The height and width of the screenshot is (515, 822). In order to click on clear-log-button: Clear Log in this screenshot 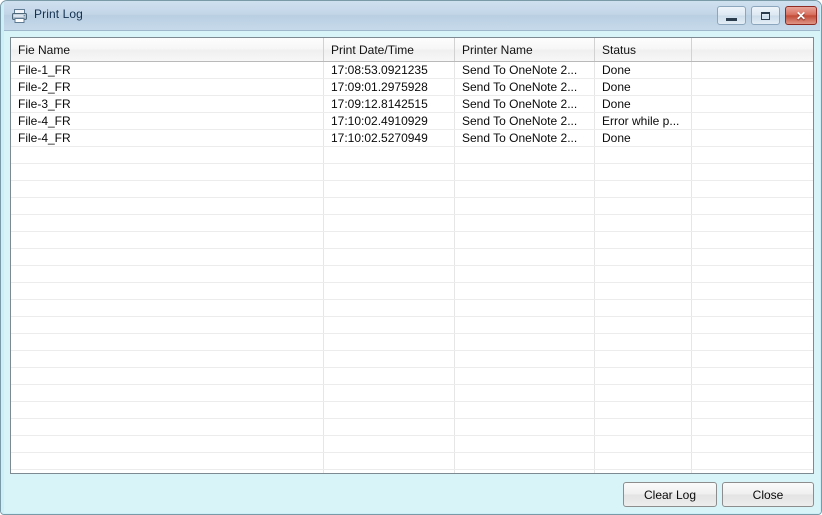, I will do `click(670, 494)`.